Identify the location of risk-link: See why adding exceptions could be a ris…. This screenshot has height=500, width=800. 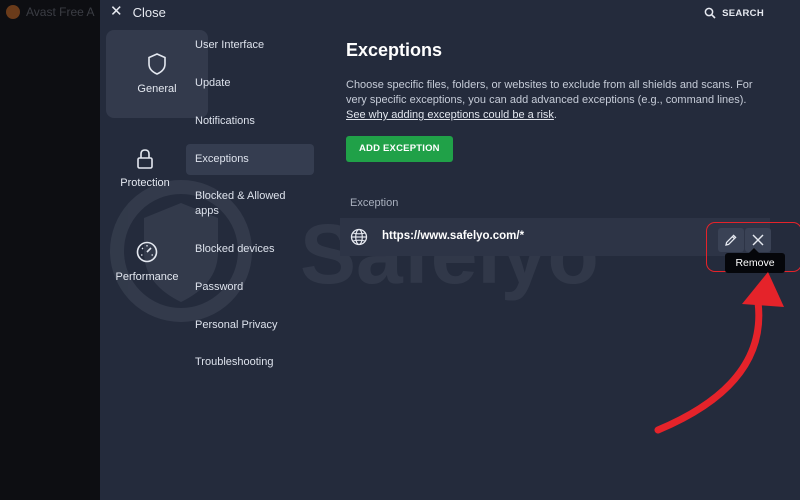
(450, 115).